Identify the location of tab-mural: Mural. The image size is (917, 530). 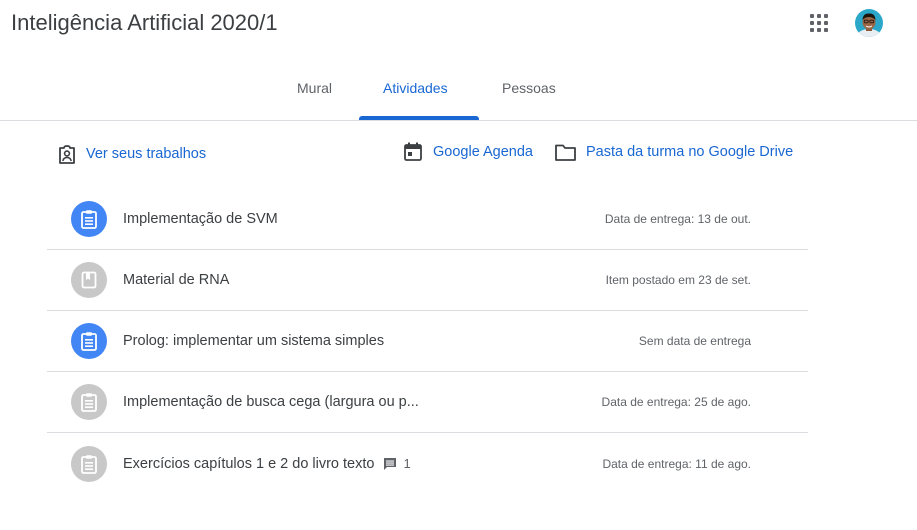
(314, 88).